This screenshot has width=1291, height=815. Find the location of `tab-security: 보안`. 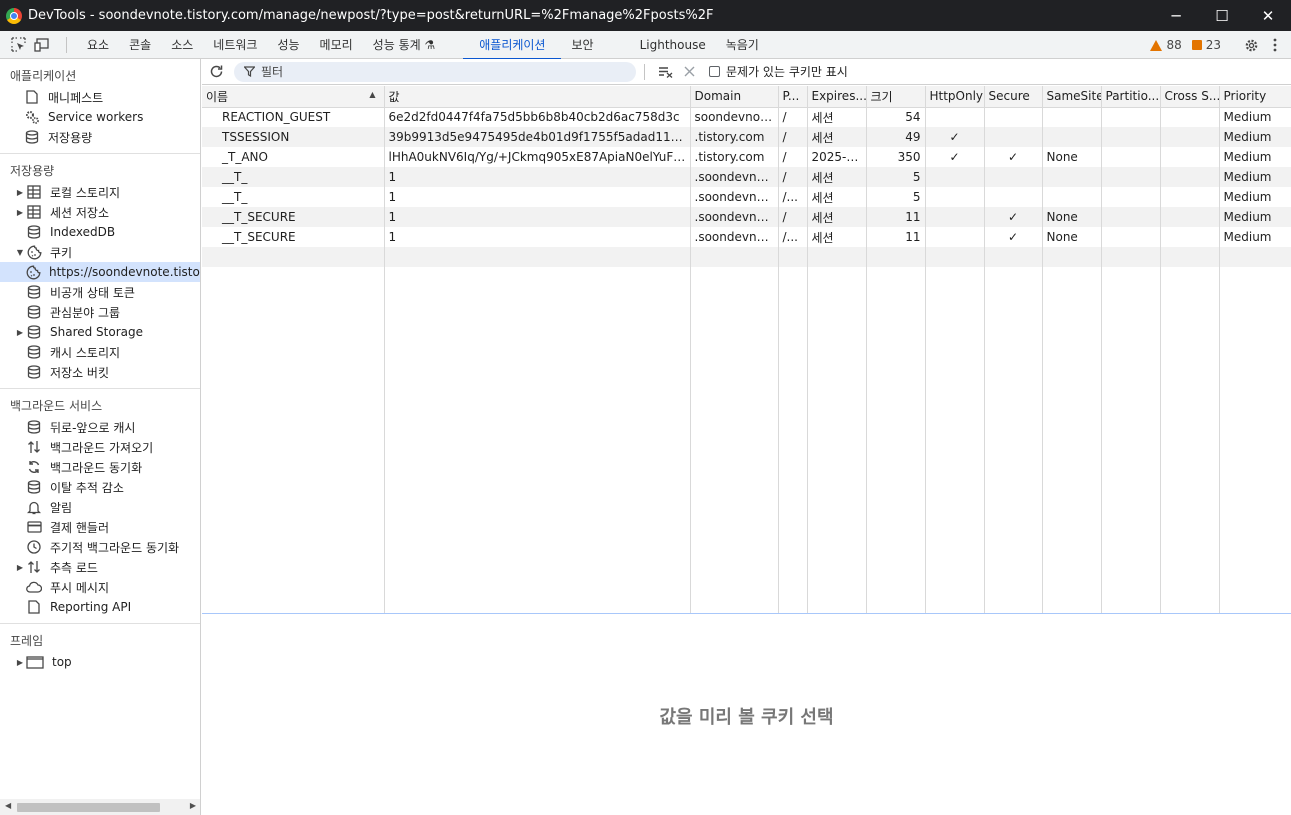

tab-security: 보안 is located at coordinates (582, 45).